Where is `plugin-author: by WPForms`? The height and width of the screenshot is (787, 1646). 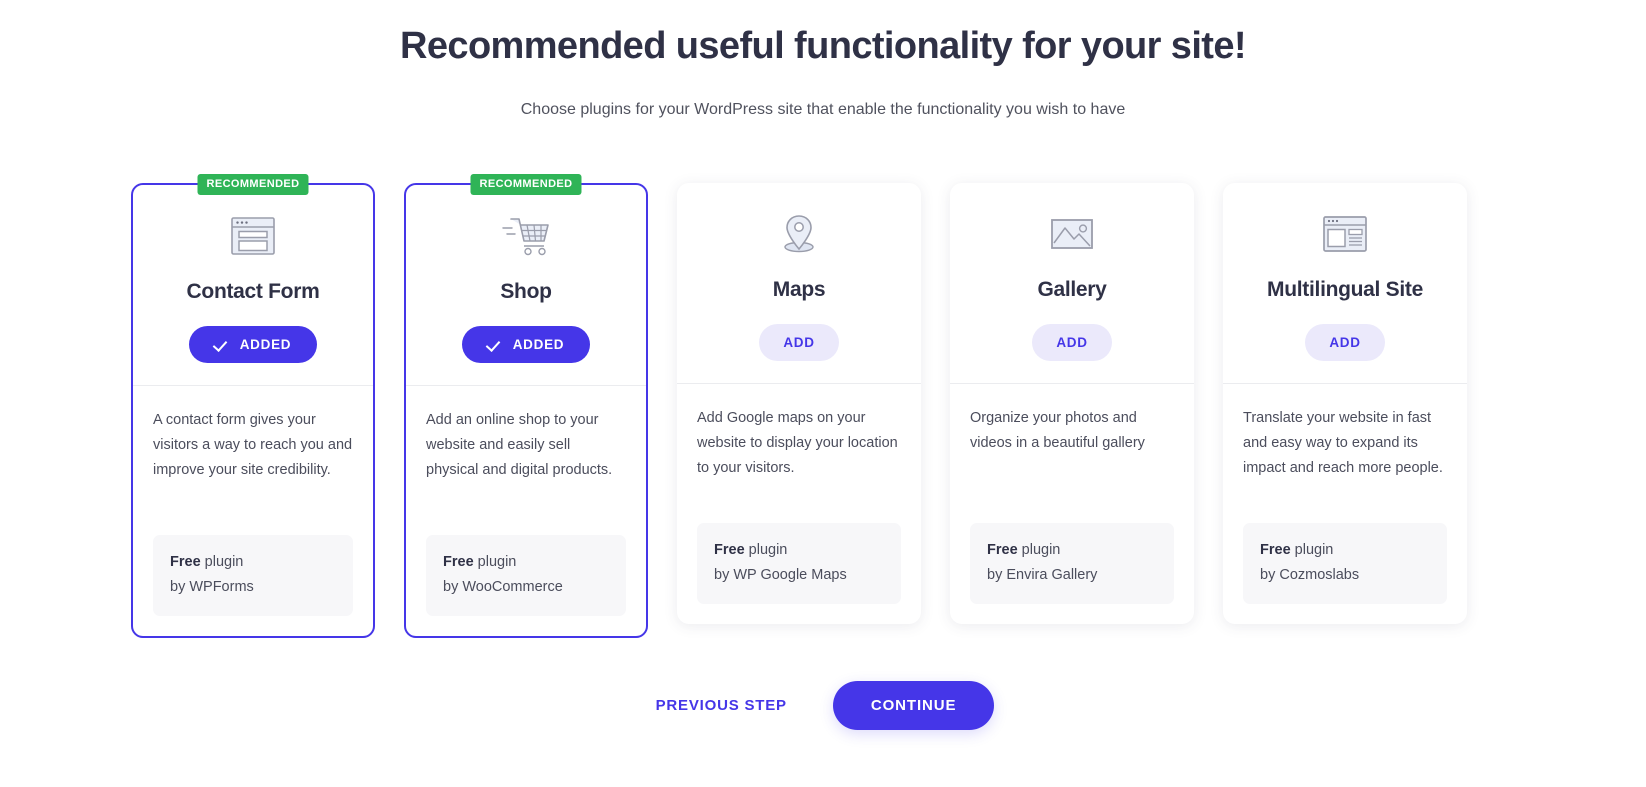
plugin-author: by WPForms is located at coordinates (212, 587).